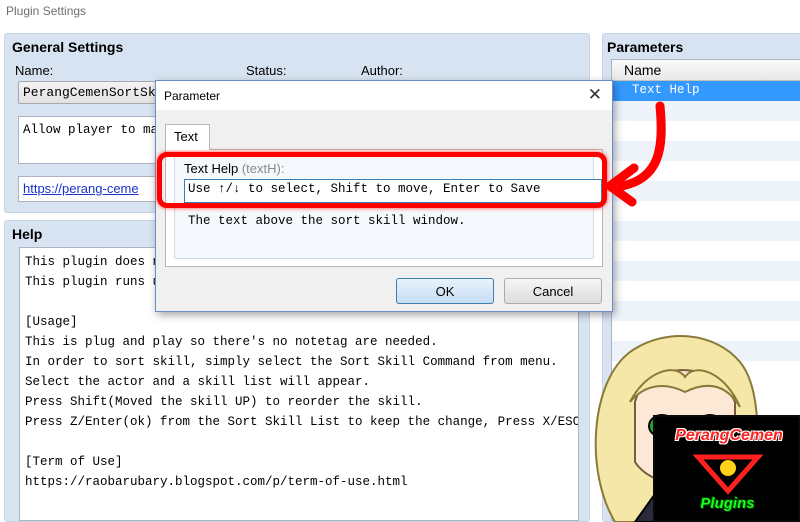 This screenshot has height=522, width=800. What do you see at coordinates (384, 95) in the screenshot?
I see `dialog-titlebar: Parameter ✕` at bounding box center [384, 95].